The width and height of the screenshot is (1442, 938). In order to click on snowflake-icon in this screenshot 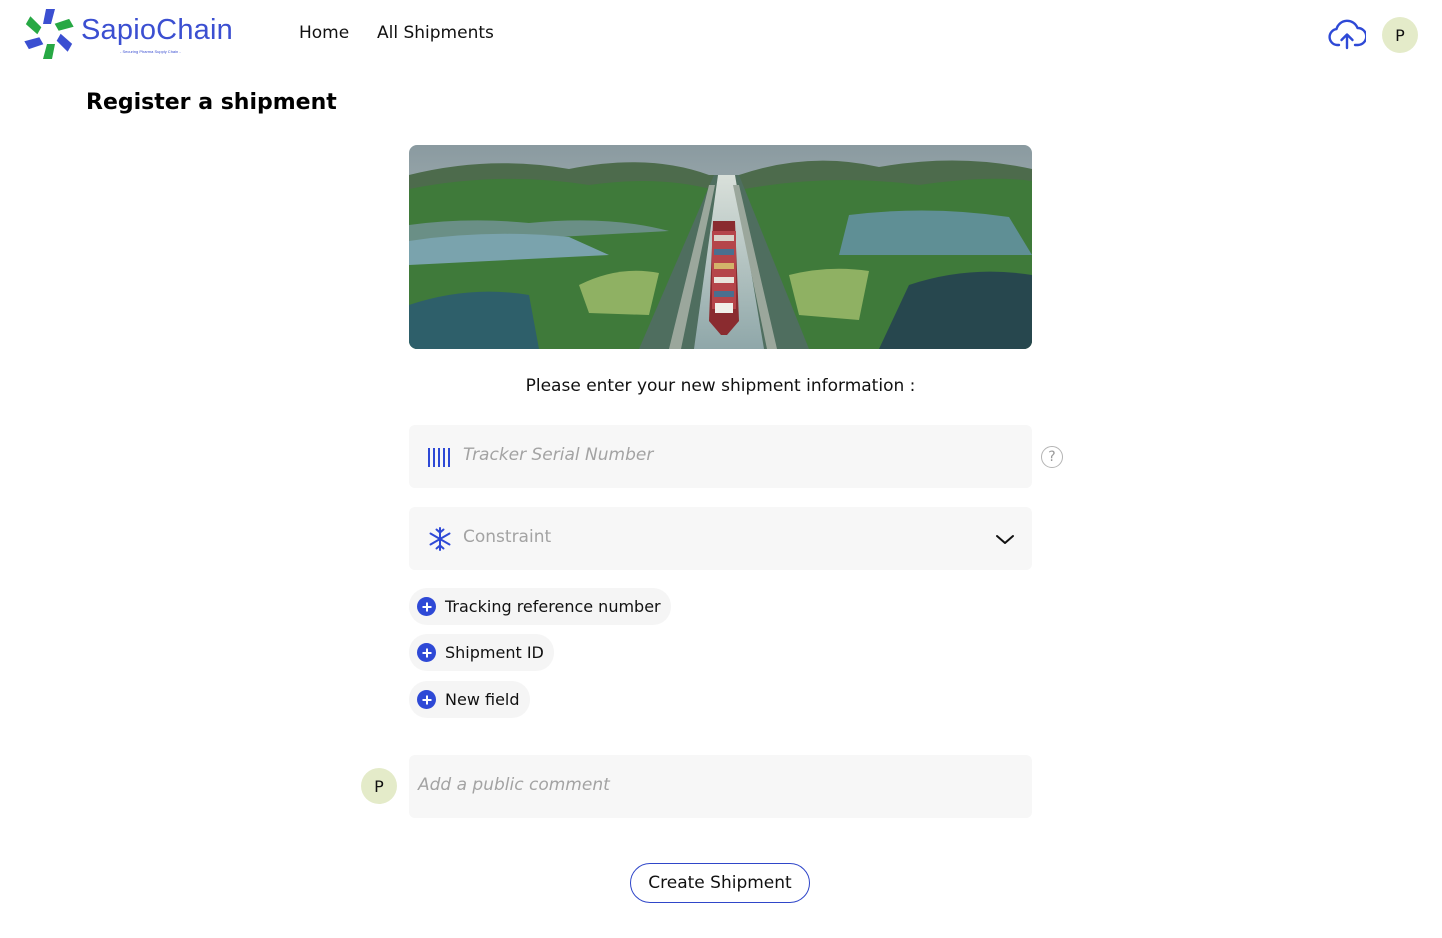, I will do `click(440, 539)`.